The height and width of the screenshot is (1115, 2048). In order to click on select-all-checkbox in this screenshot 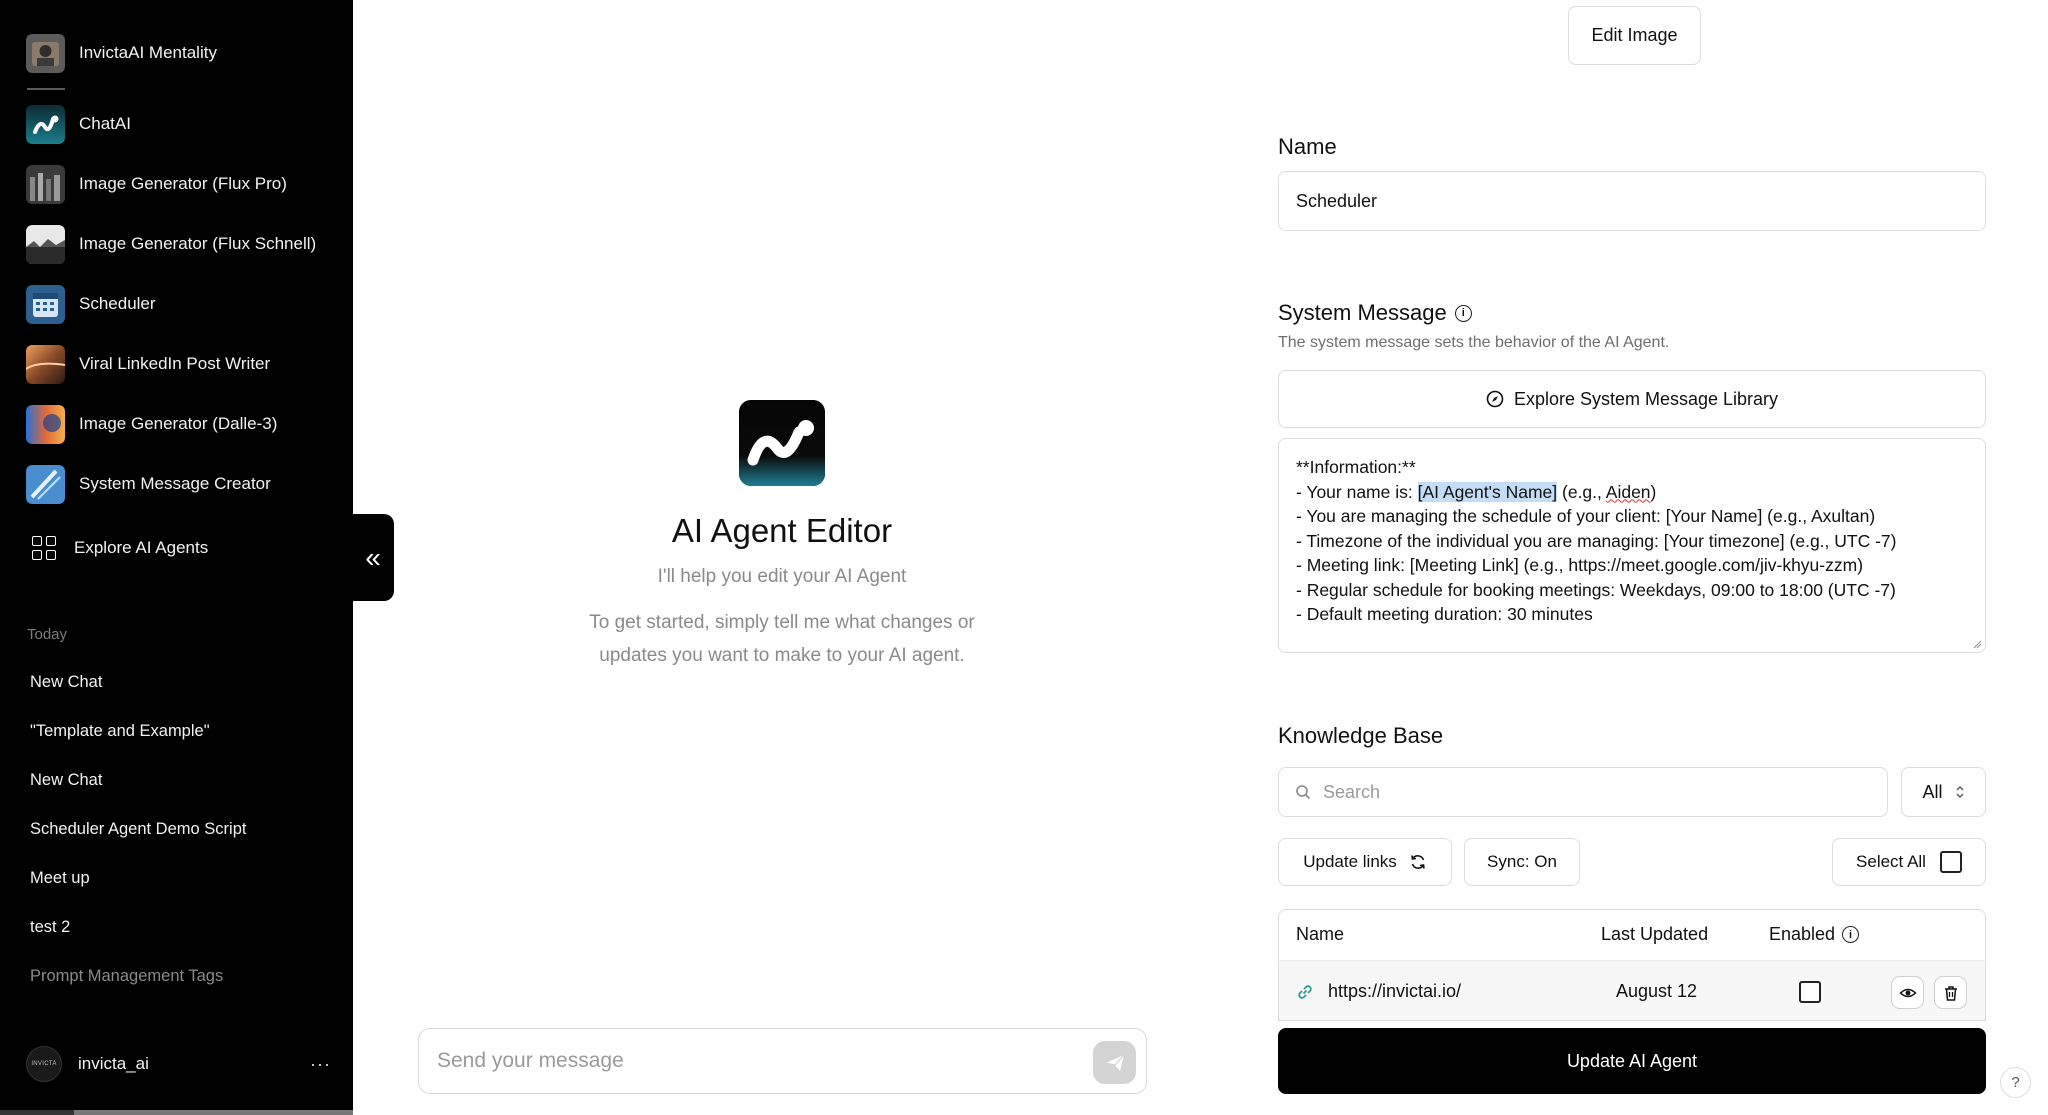, I will do `click(1950, 862)`.